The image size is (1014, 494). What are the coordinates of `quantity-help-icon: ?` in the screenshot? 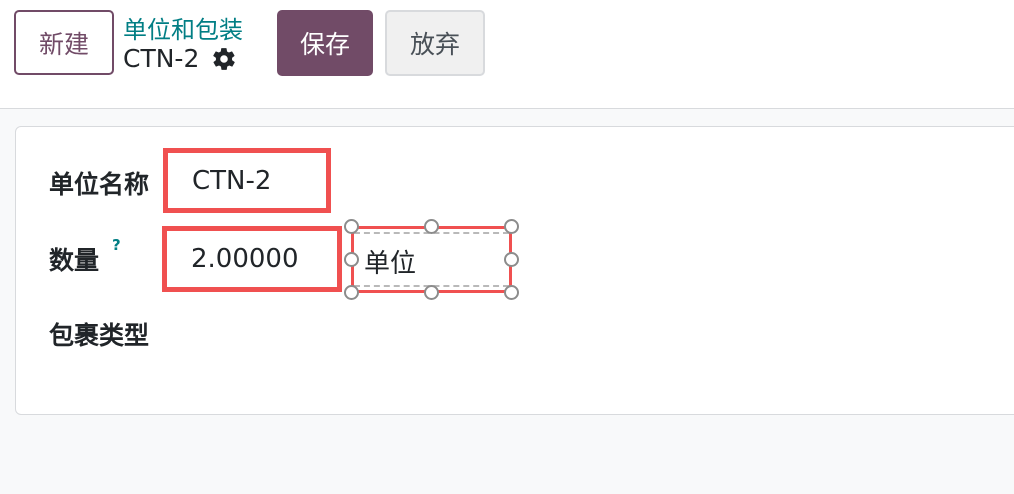 It's located at (116, 245).